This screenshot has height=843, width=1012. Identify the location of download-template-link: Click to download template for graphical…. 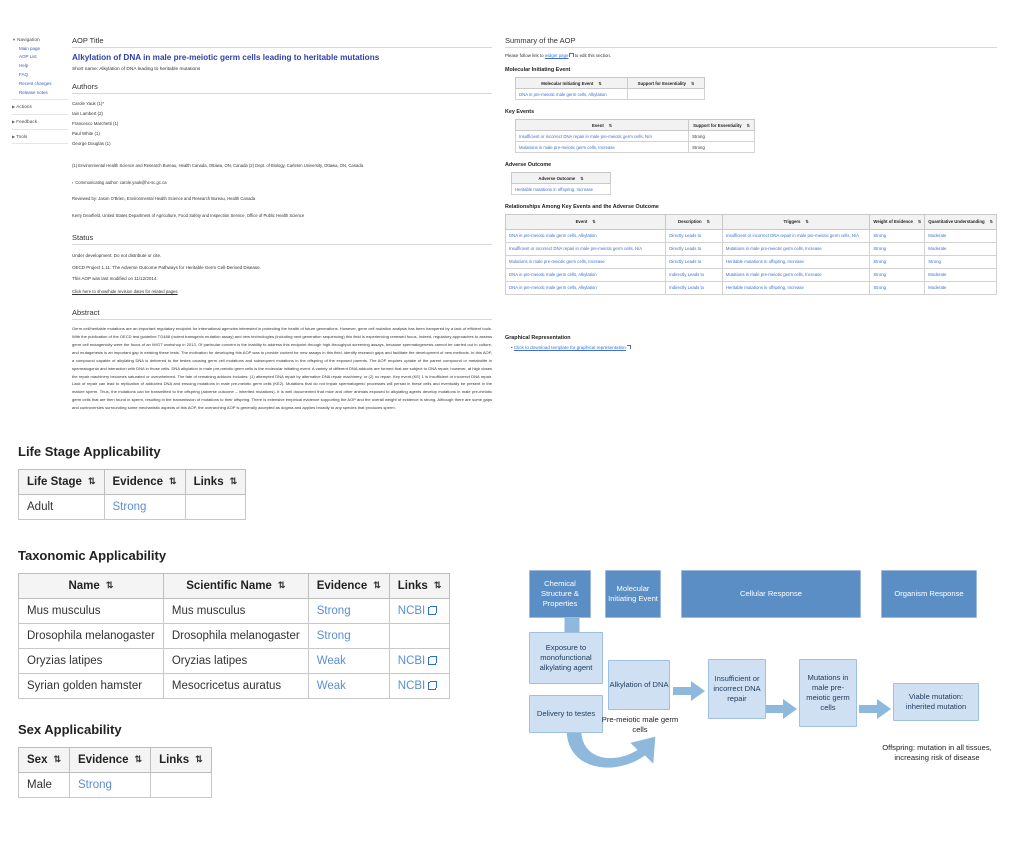
(570, 347).